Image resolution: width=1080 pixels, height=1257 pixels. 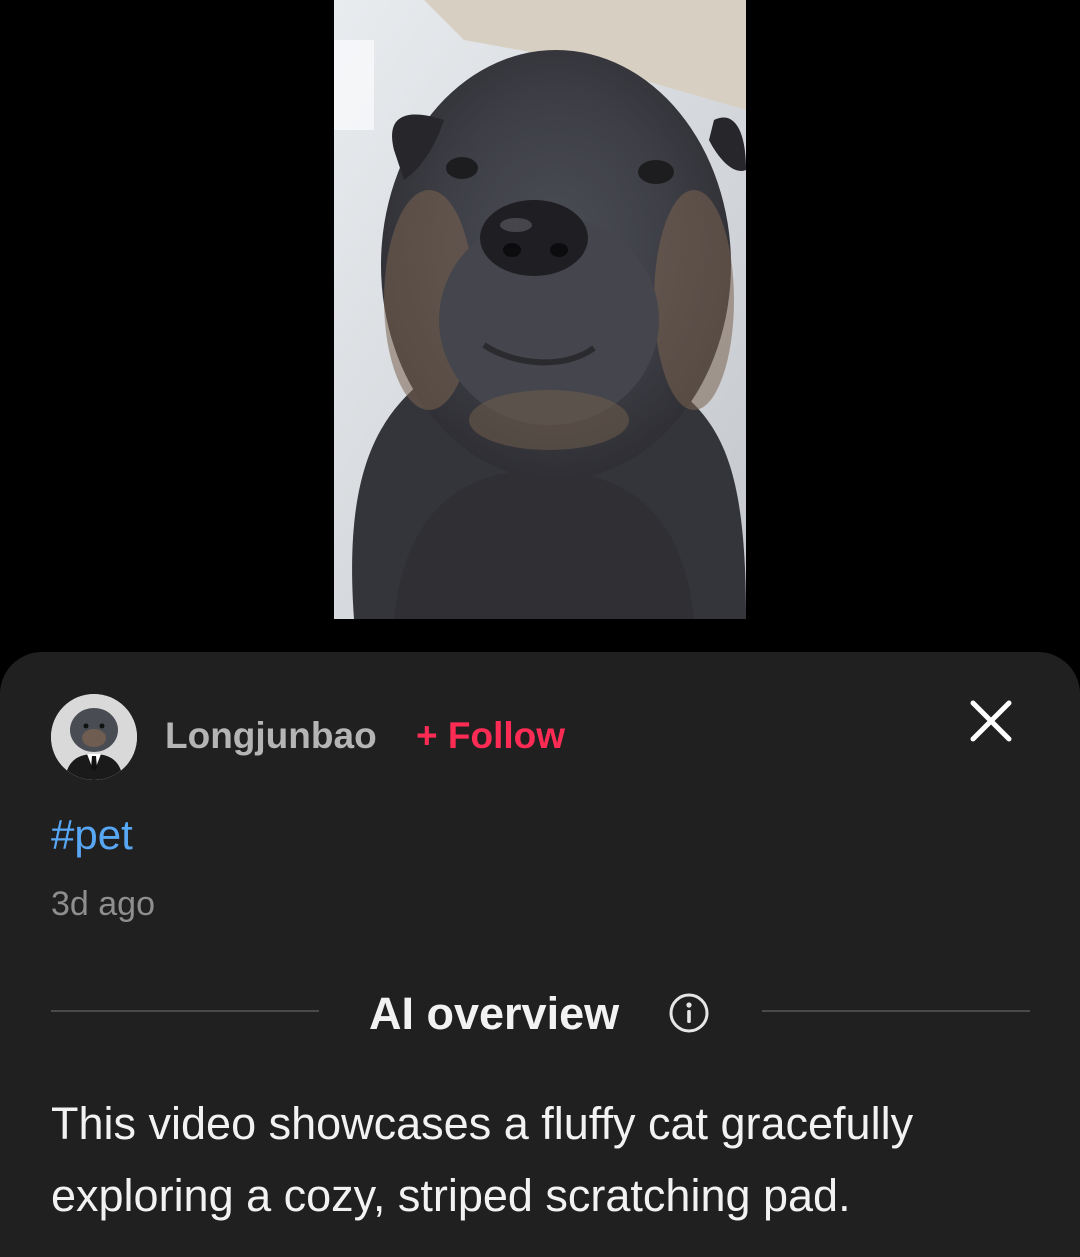 What do you see at coordinates (92, 835) in the screenshot?
I see `hashtag-link: #pet` at bounding box center [92, 835].